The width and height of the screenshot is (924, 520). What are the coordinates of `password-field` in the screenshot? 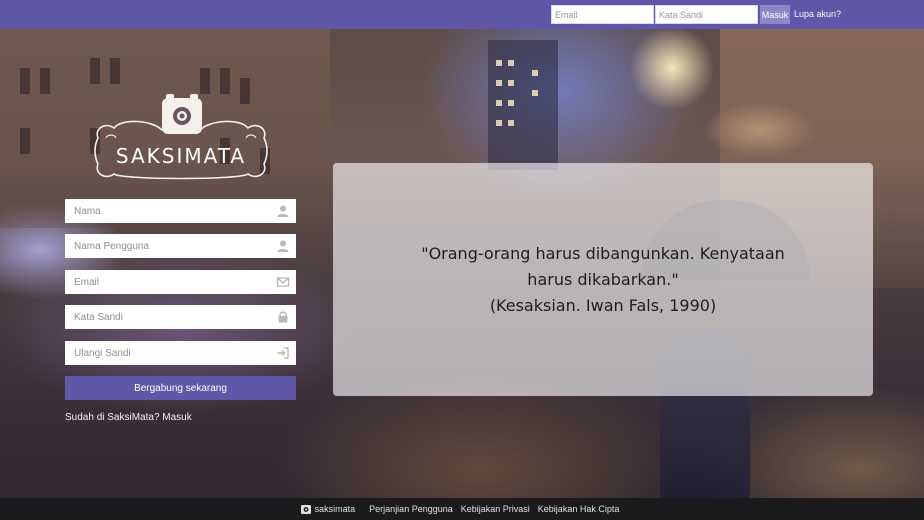 It's located at (180, 317).